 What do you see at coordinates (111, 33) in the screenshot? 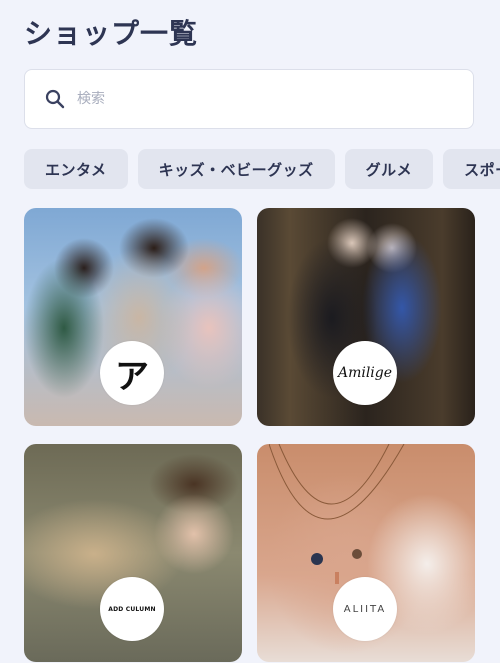
I see `page-title: ショップ一覧` at bounding box center [111, 33].